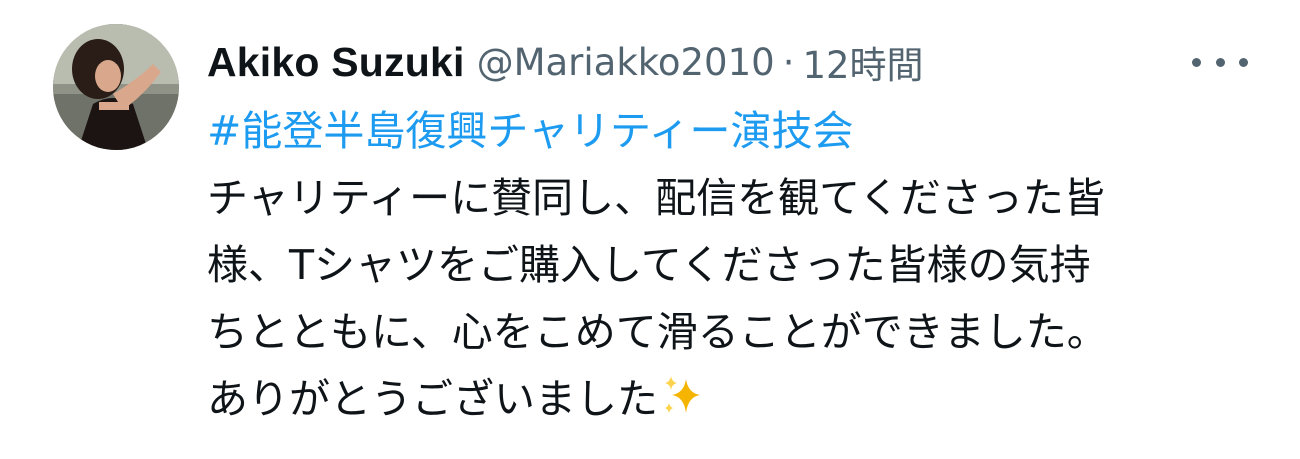 The width and height of the screenshot is (1300, 459). I want to click on tweet-text-line-1: チャリティーに賛同し、配信を観てくださった皆, so click(656, 198).